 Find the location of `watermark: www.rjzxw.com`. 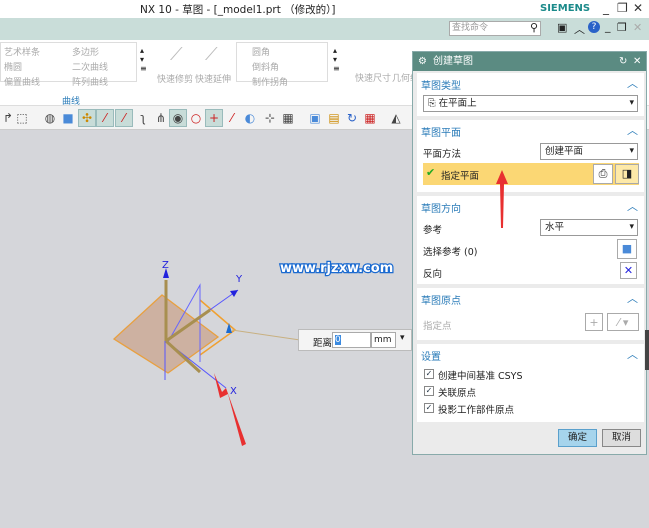

watermark: www.rjzxw.com is located at coordinates (336, 268).